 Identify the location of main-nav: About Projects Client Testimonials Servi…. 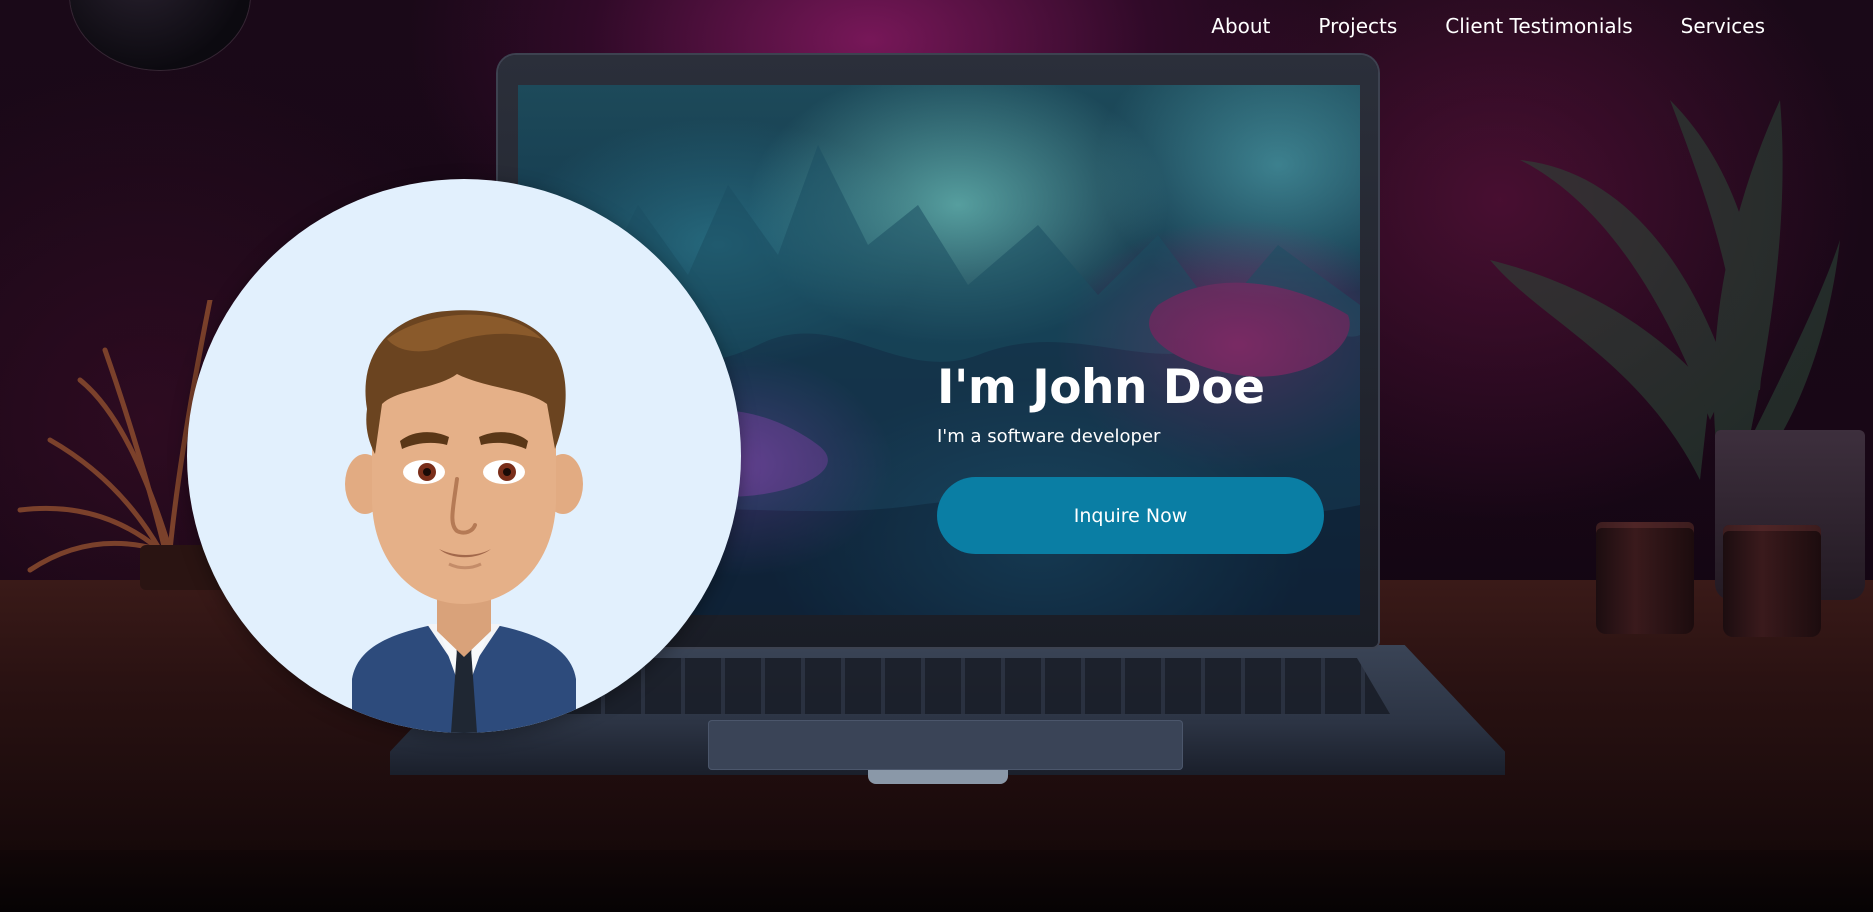
(1488, 26).